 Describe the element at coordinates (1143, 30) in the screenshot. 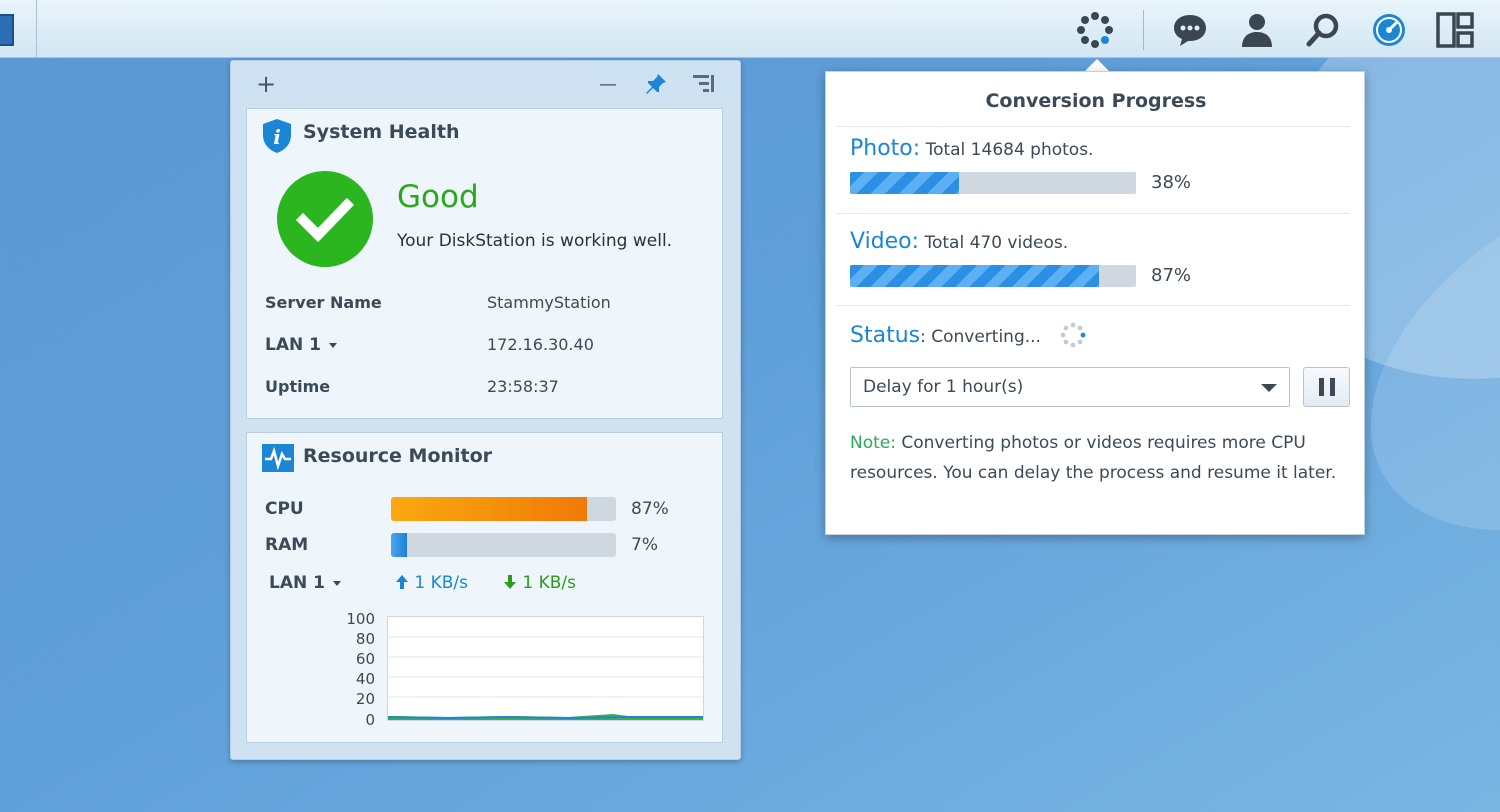

I see `taskbar-separator` at that location.